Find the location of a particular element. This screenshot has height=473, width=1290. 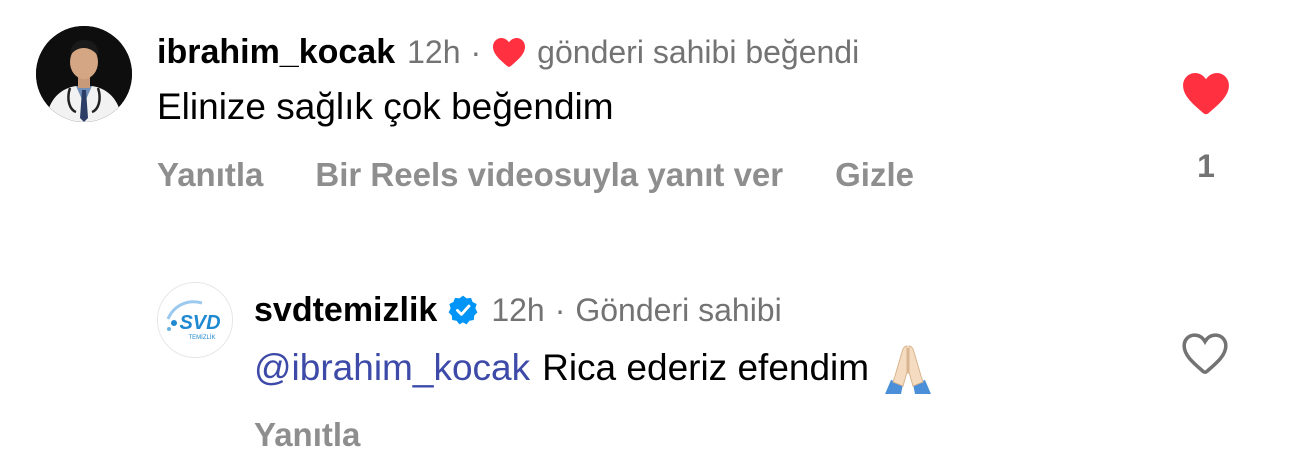

folded-hands-emoji-icon is located at coordinates (908, 368).